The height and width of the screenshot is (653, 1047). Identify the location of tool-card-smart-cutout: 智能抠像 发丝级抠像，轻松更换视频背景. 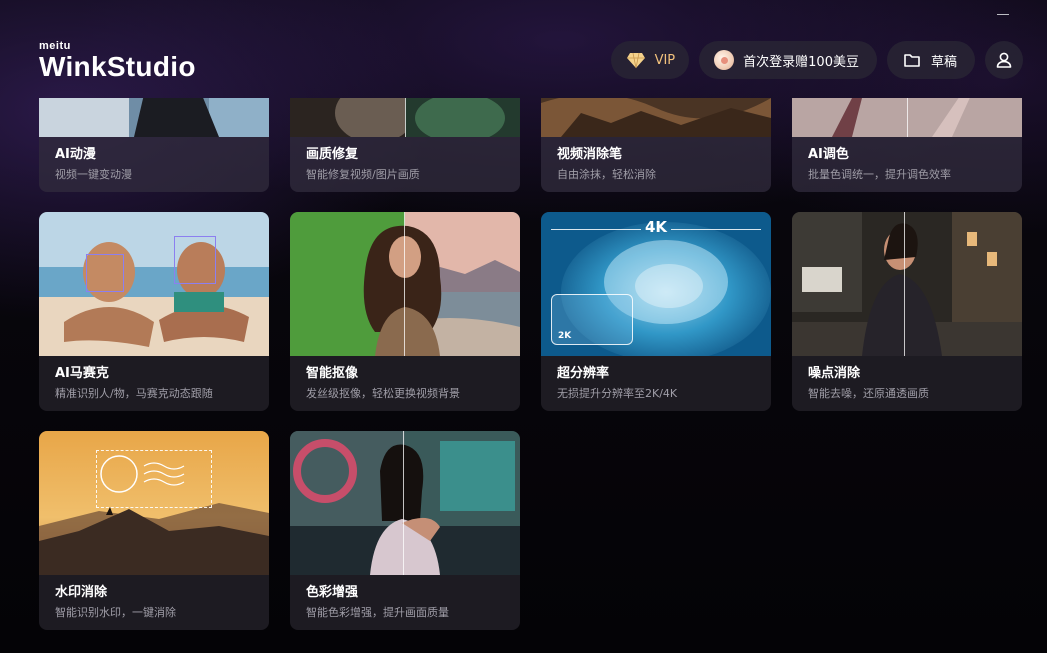
(405, 311).